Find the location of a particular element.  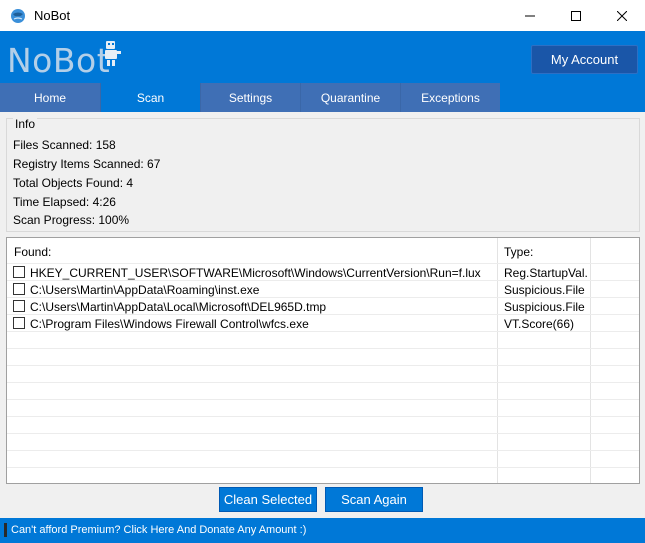

tab-quarantine: Quarantine is located at coordinates (350, 97).